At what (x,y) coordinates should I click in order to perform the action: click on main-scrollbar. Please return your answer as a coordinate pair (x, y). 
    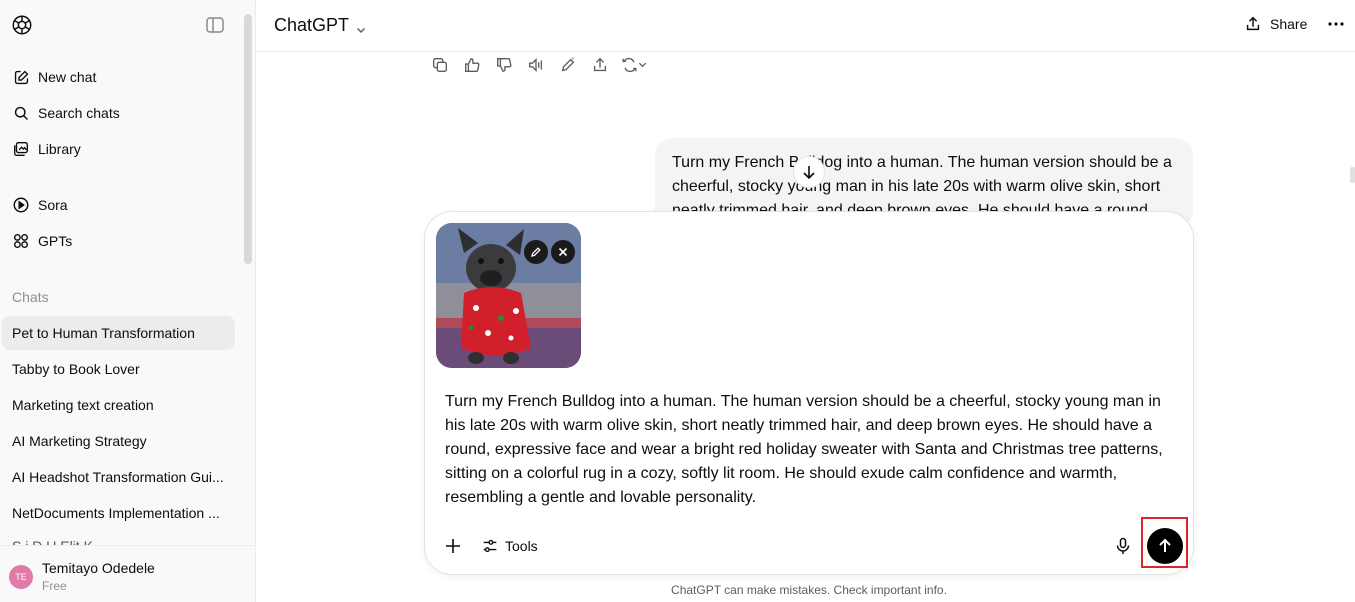
    Looking at the image, I should click on (1352, 175).